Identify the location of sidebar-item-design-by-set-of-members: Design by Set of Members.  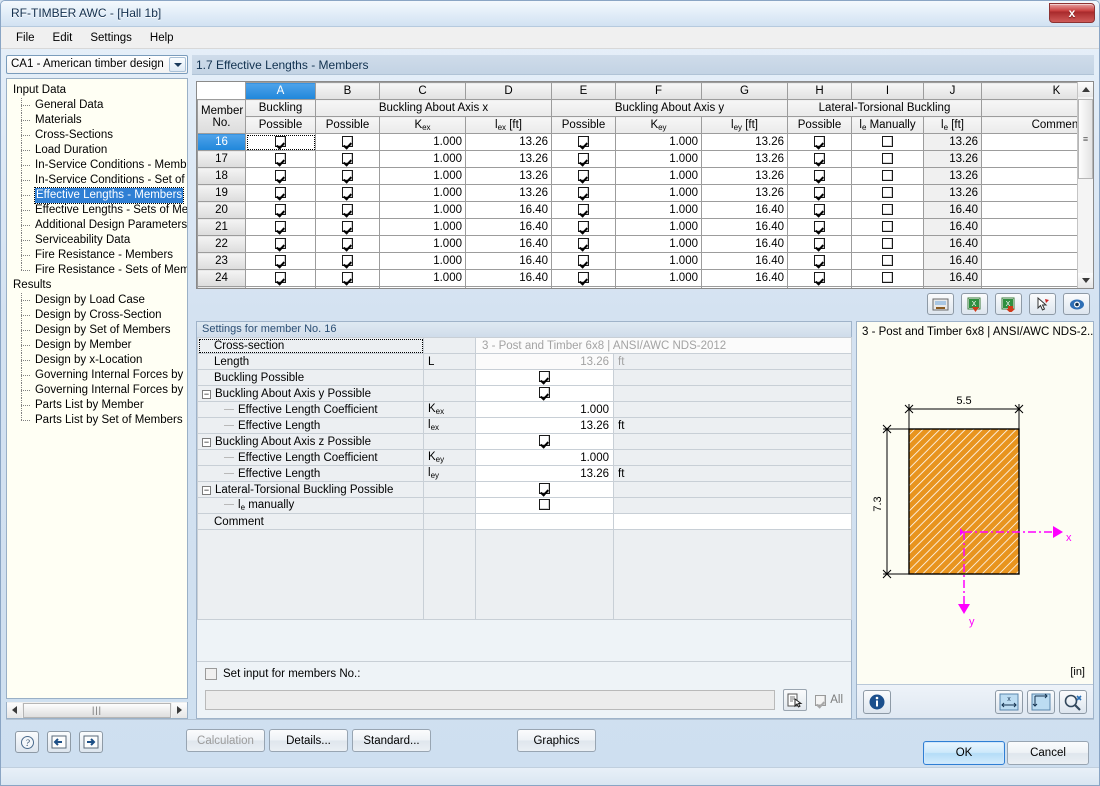
(97, 330).